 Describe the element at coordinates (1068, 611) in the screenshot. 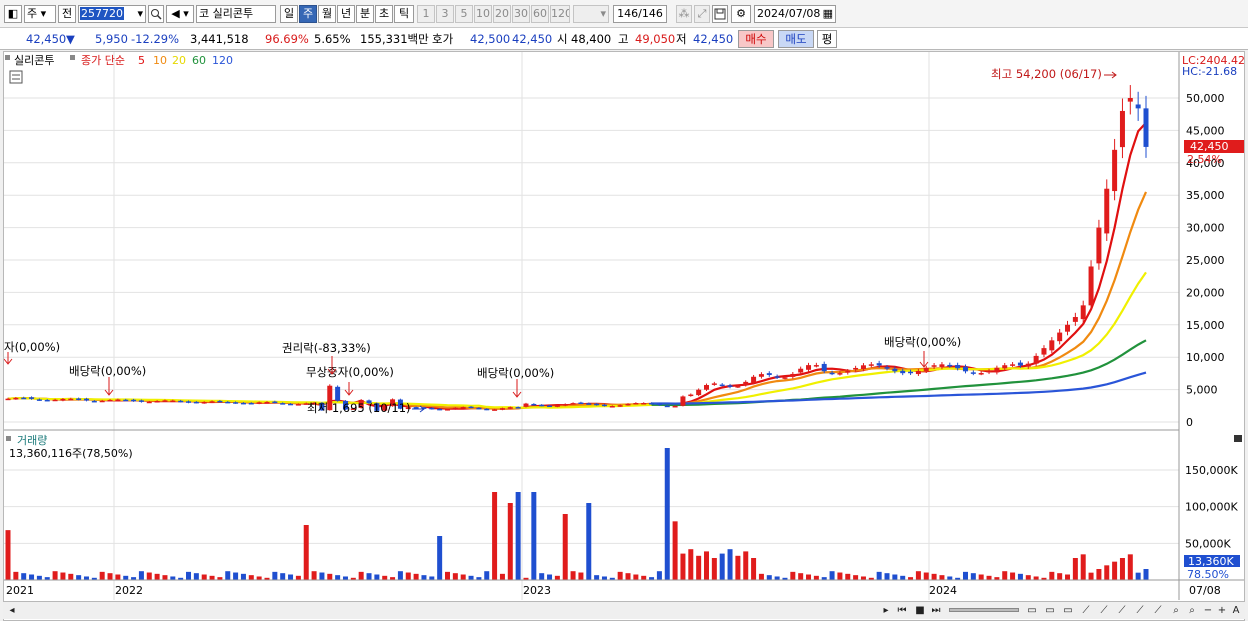

I see `layout3-icon: ▭` at that location.